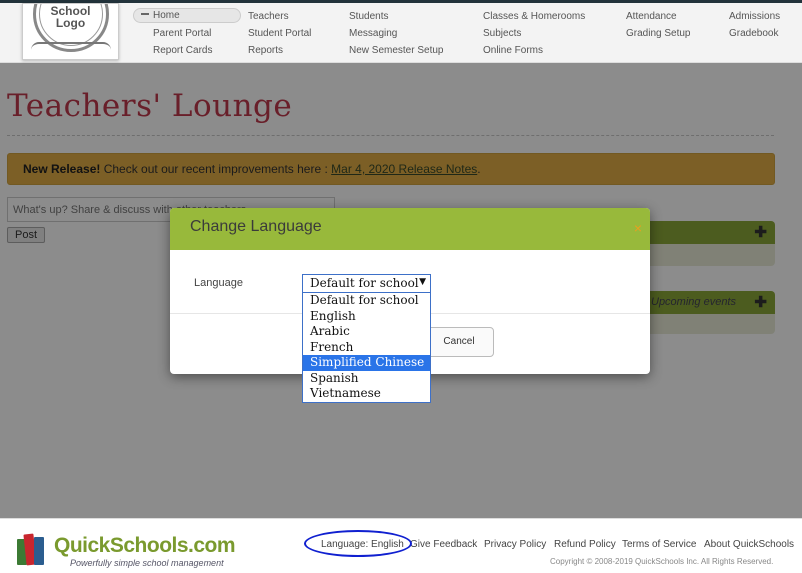 Image resolution: width=802 pixels, height=573 pixels. I want to click on nav-new-semester-setup: New Semester Setup, so click(396, 50).